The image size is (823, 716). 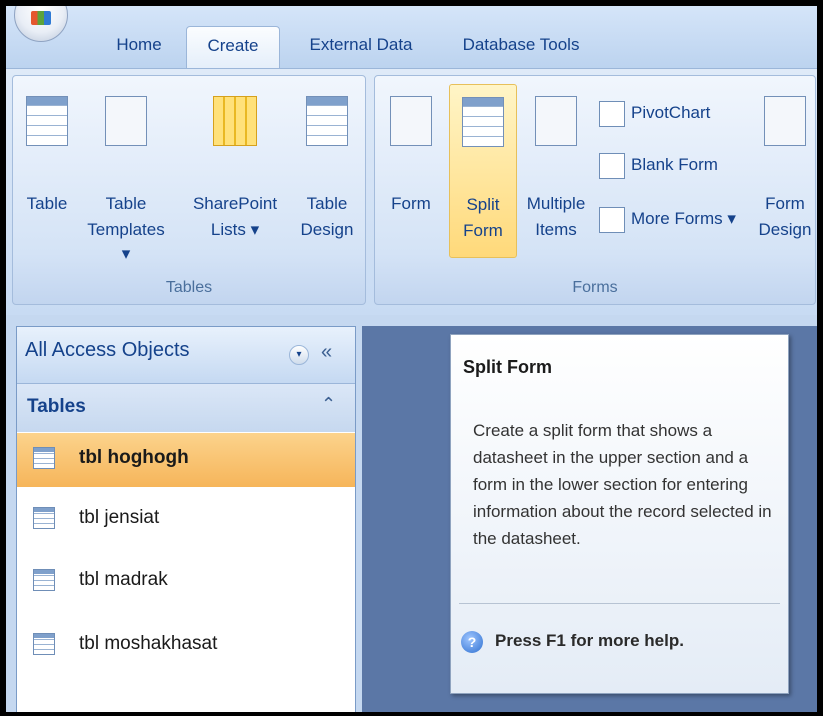 I want to click on nav-item-label: tbl madrak, so click(x=123, y=579).